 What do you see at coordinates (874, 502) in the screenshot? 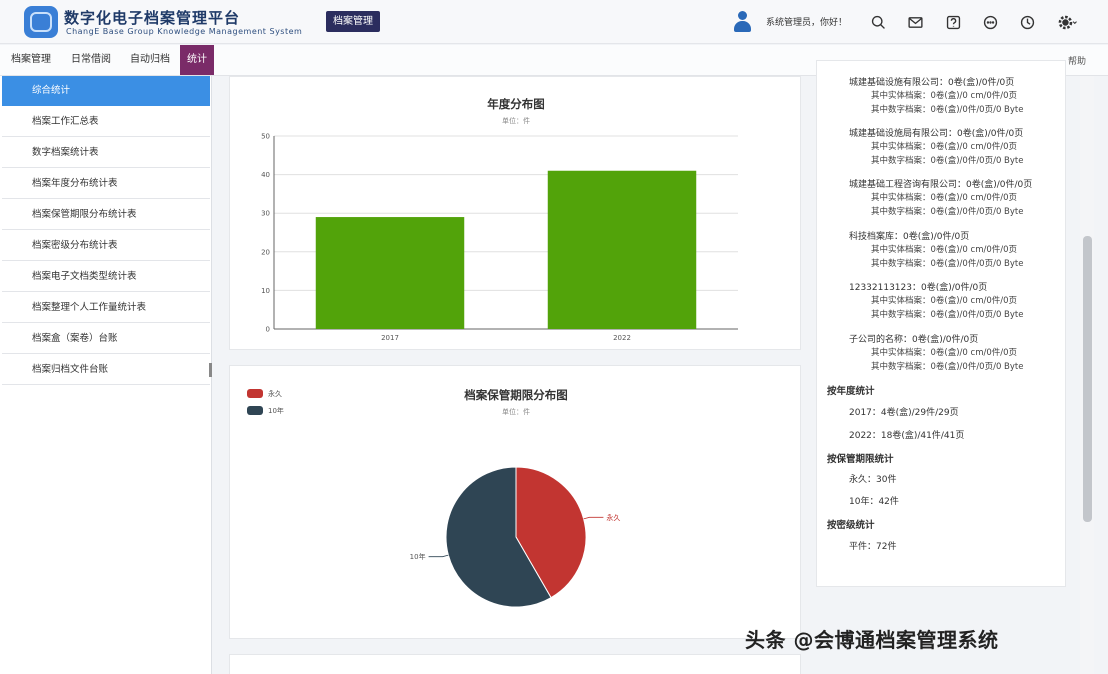
I see `info-period-line: 10年：42件` at bounding box center [874, 502].